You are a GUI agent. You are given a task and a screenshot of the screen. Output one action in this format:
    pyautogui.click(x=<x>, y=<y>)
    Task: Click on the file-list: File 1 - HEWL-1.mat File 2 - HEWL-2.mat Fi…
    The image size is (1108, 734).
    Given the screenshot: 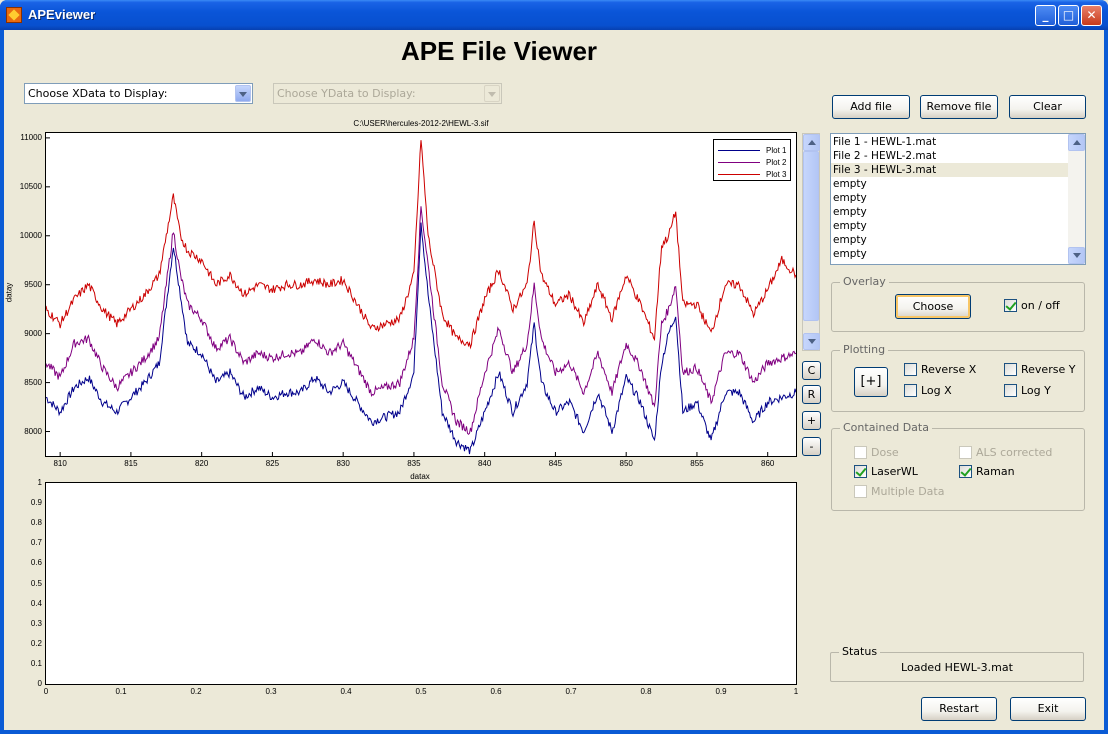 What is the action you would take?
    pyautogui.click(x=958, y=199)
    